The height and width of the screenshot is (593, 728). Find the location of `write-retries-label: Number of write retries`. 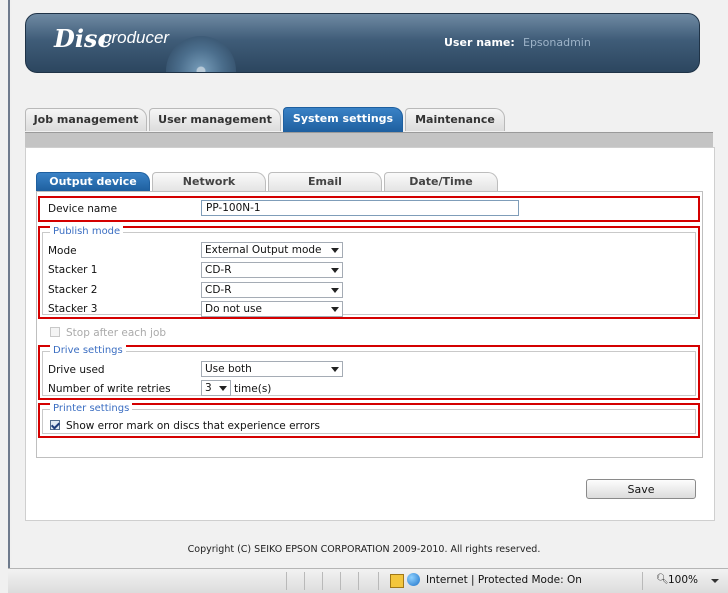

write-retries-label: Number of write retries is located at coordinates (109, 389).